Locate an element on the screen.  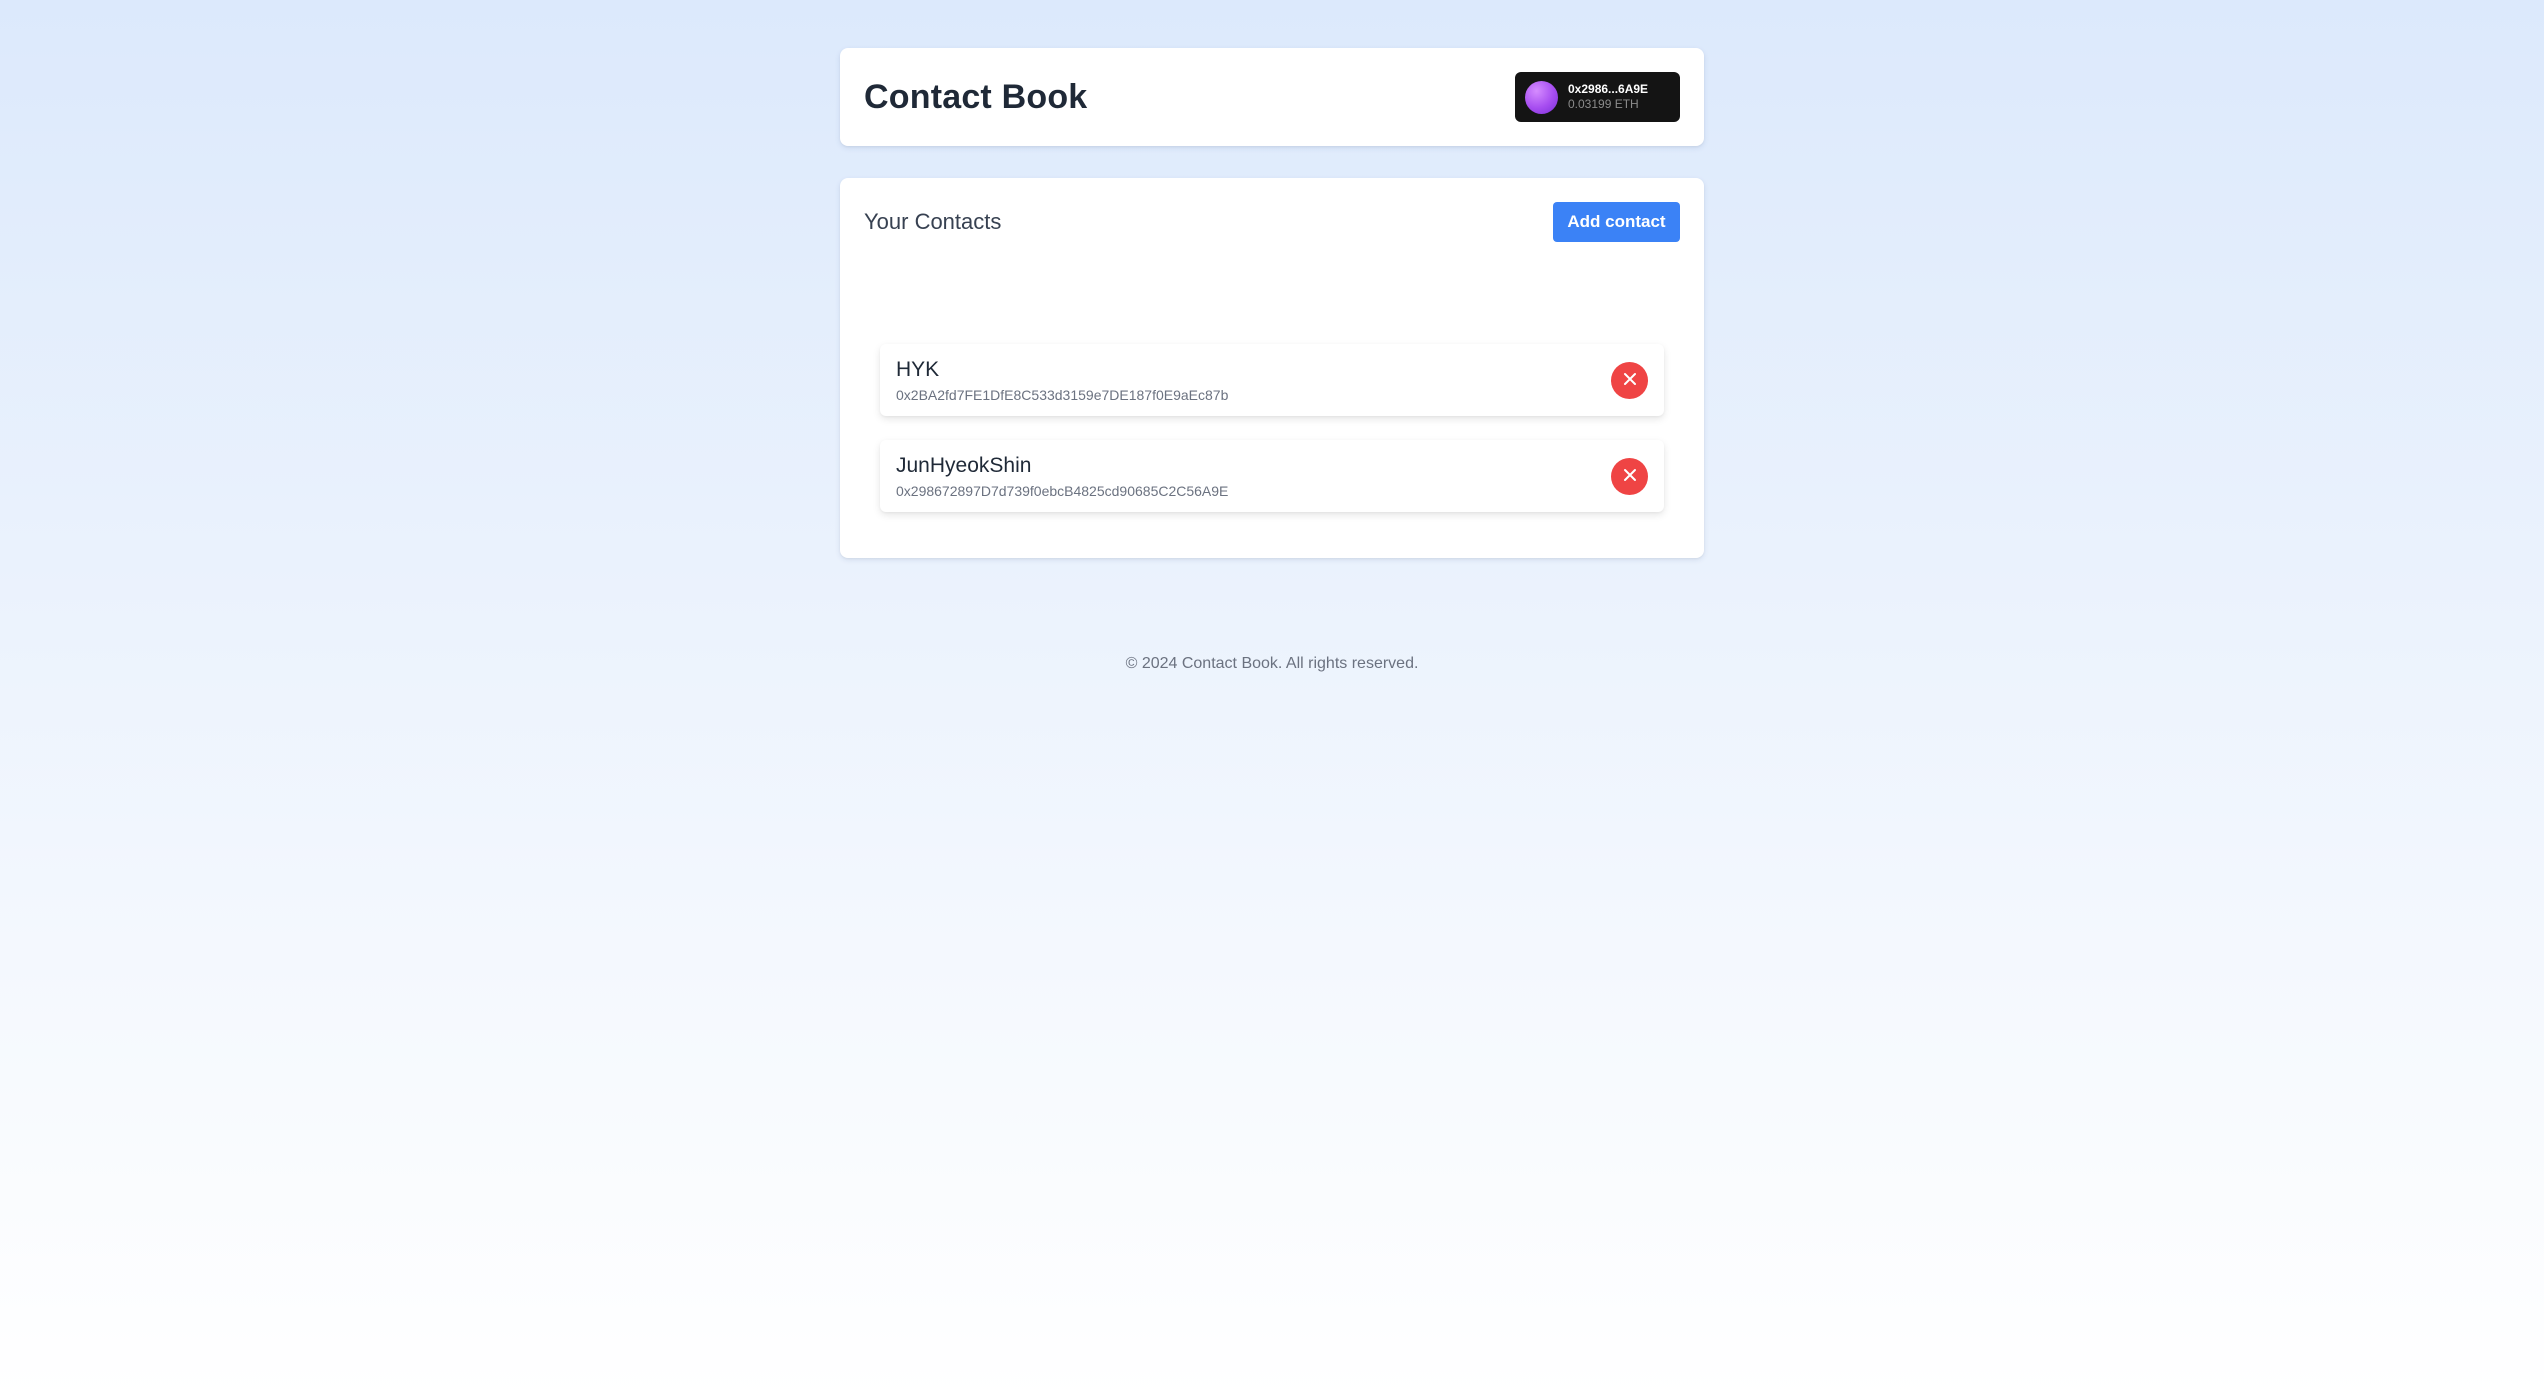
contacts-header: Your Contacts Add contact is located at coordinates (1272, 222).